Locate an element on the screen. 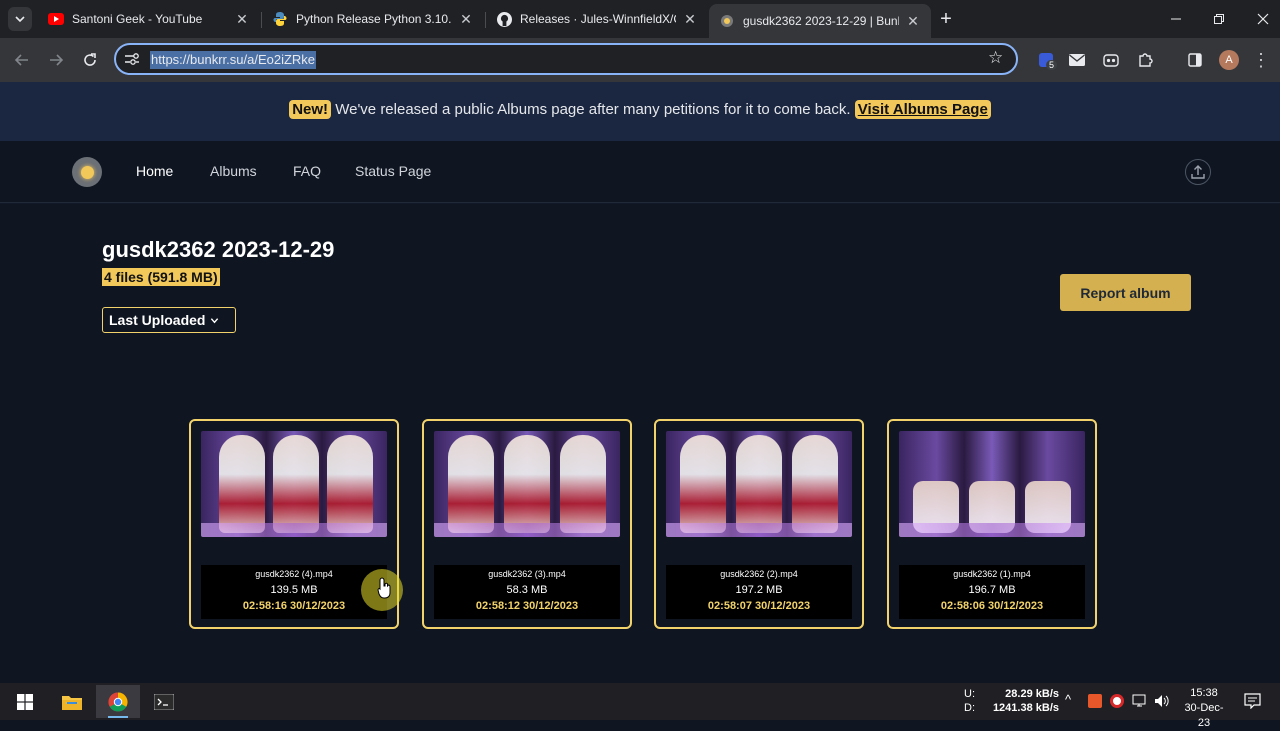  download-label: D: is located at coordinates (969, 708).